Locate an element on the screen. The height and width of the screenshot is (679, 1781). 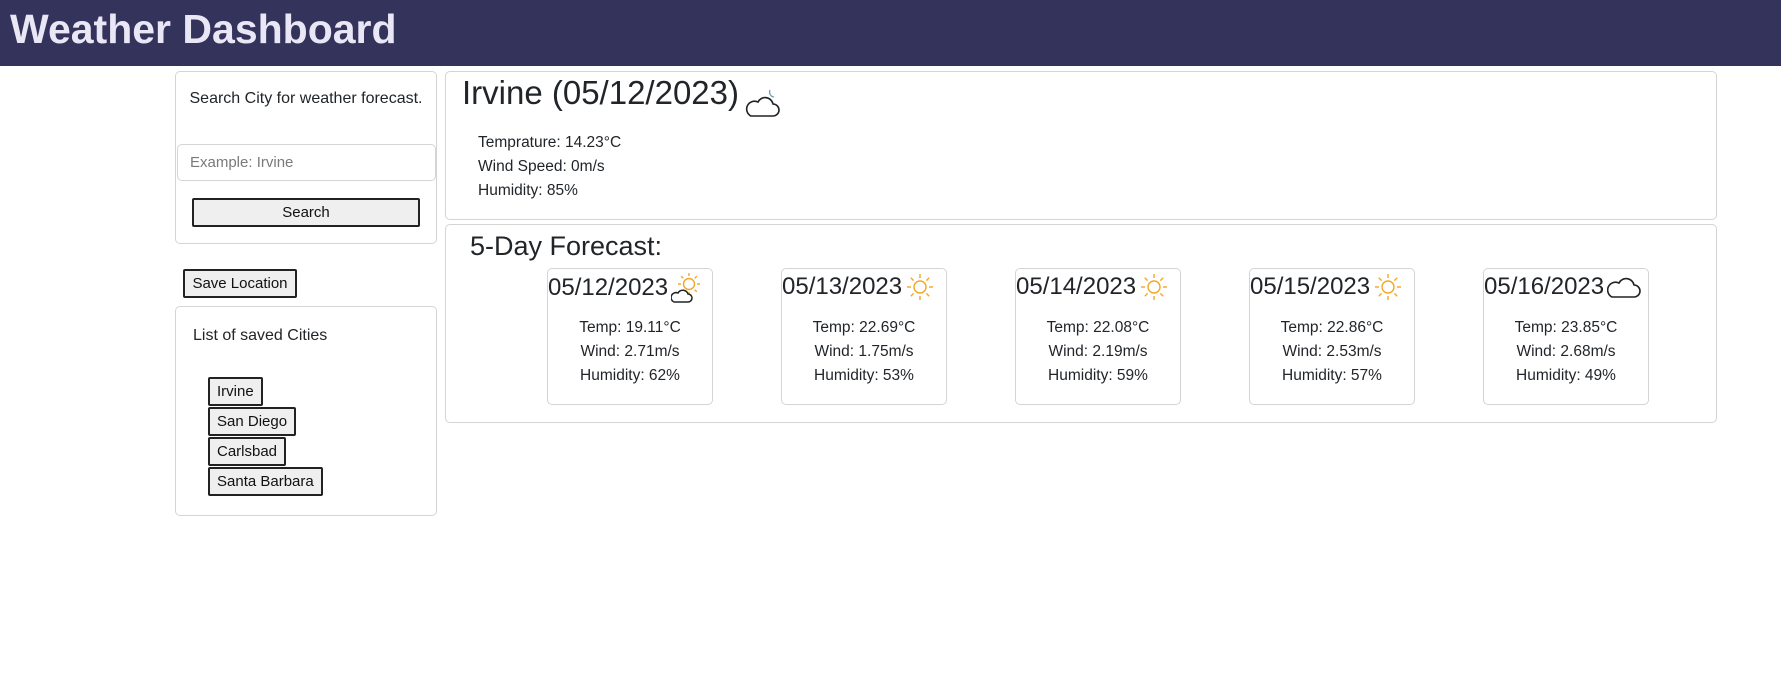
current-wind: Wind Speed: 0m/s is located at coordinates (541, 166).